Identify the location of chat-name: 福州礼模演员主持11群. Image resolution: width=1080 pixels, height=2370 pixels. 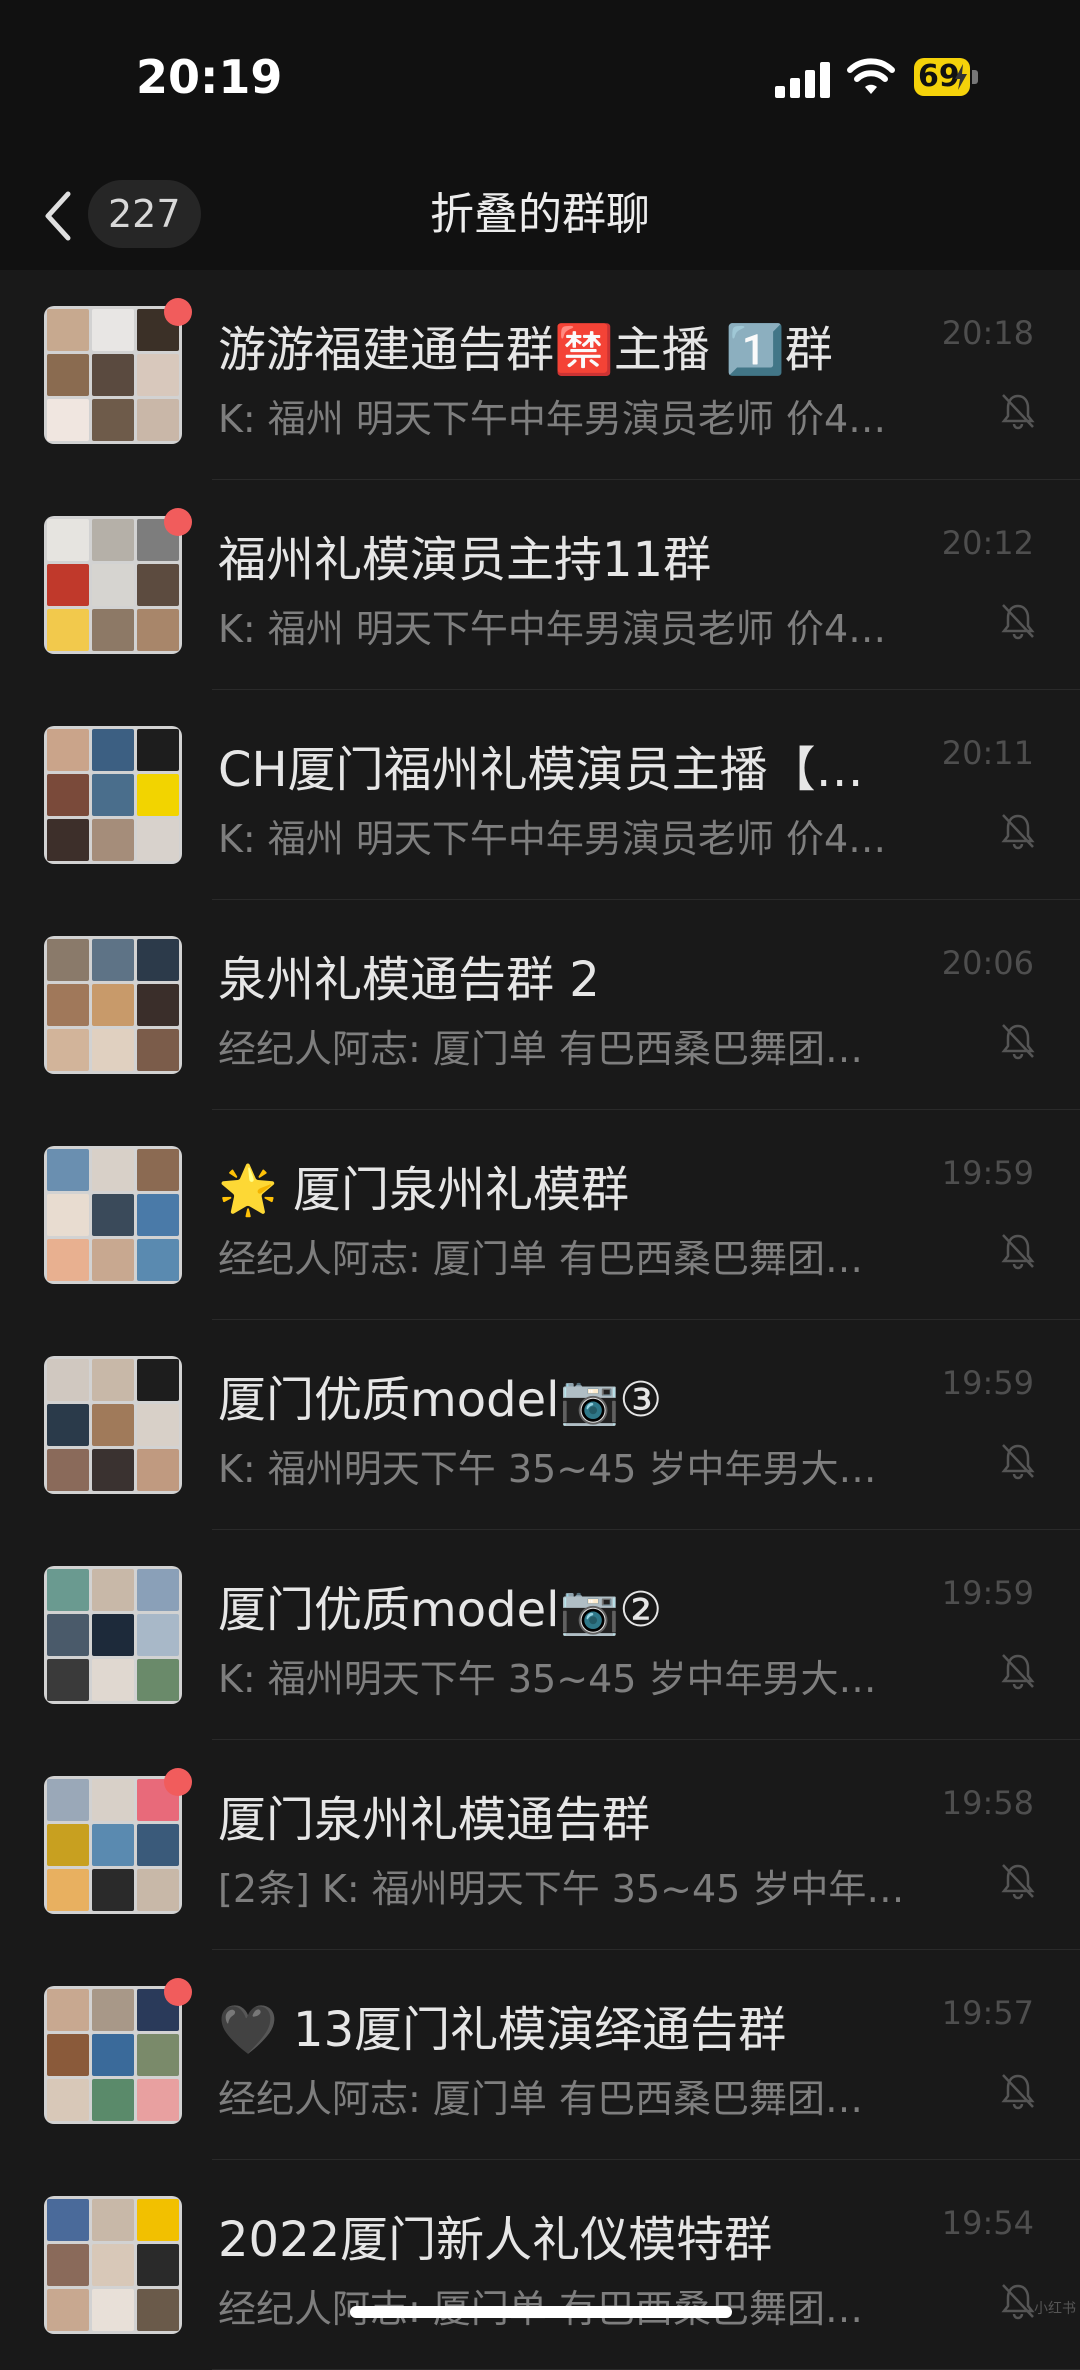
(465, 560).